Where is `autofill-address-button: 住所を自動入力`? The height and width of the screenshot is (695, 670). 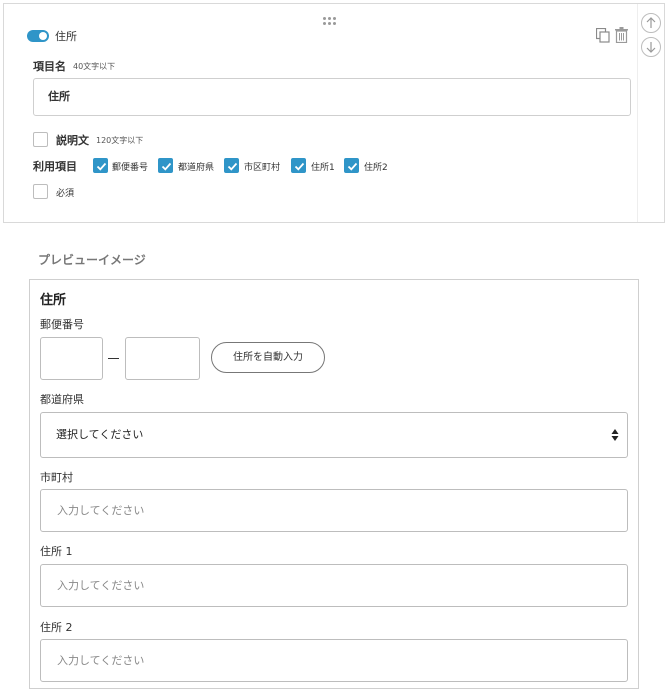
autofill-address-button: 住所を自動入力 is located at coordinates (268, 357).